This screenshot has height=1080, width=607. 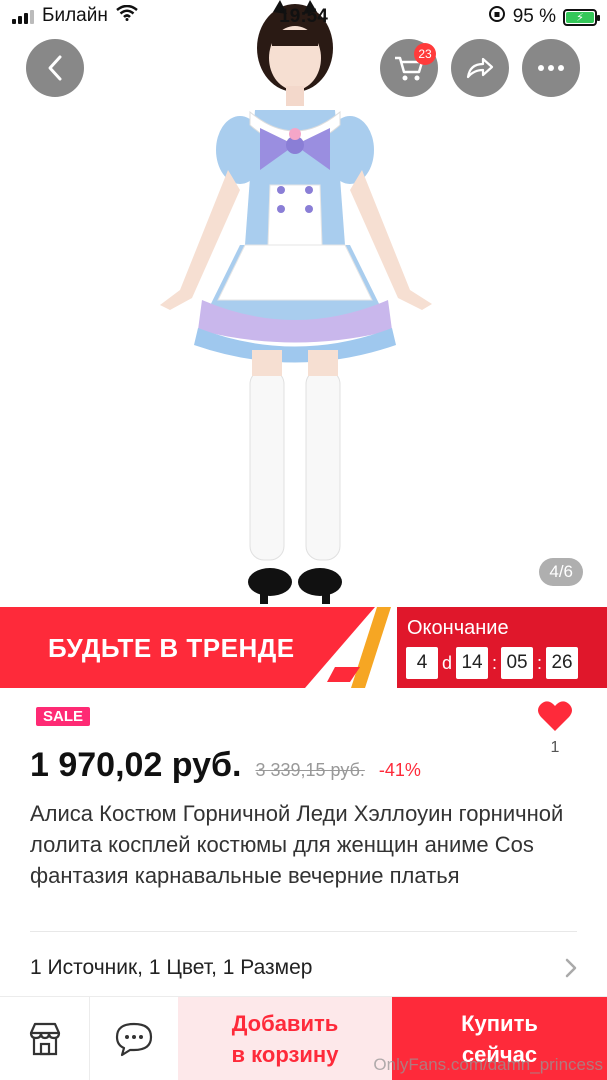 What do you see at coordinates (171, 967) in the screenshot?
I see `variant-summary: 1 Источник, 1 Цвет, 1 Размер` at bounding box center [171, 967].